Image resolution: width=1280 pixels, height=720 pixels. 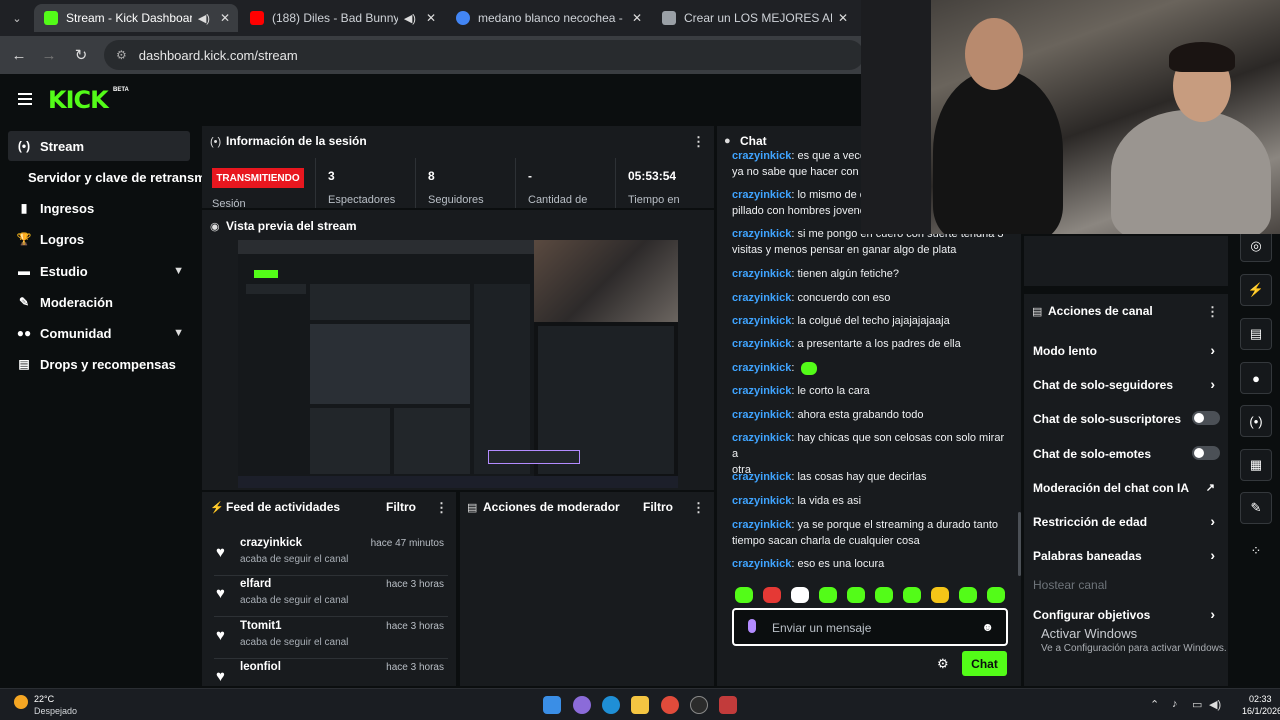 I want to click on action-followers-only: Chat de solo-seguidores ›, so click(x=1127, y=385).